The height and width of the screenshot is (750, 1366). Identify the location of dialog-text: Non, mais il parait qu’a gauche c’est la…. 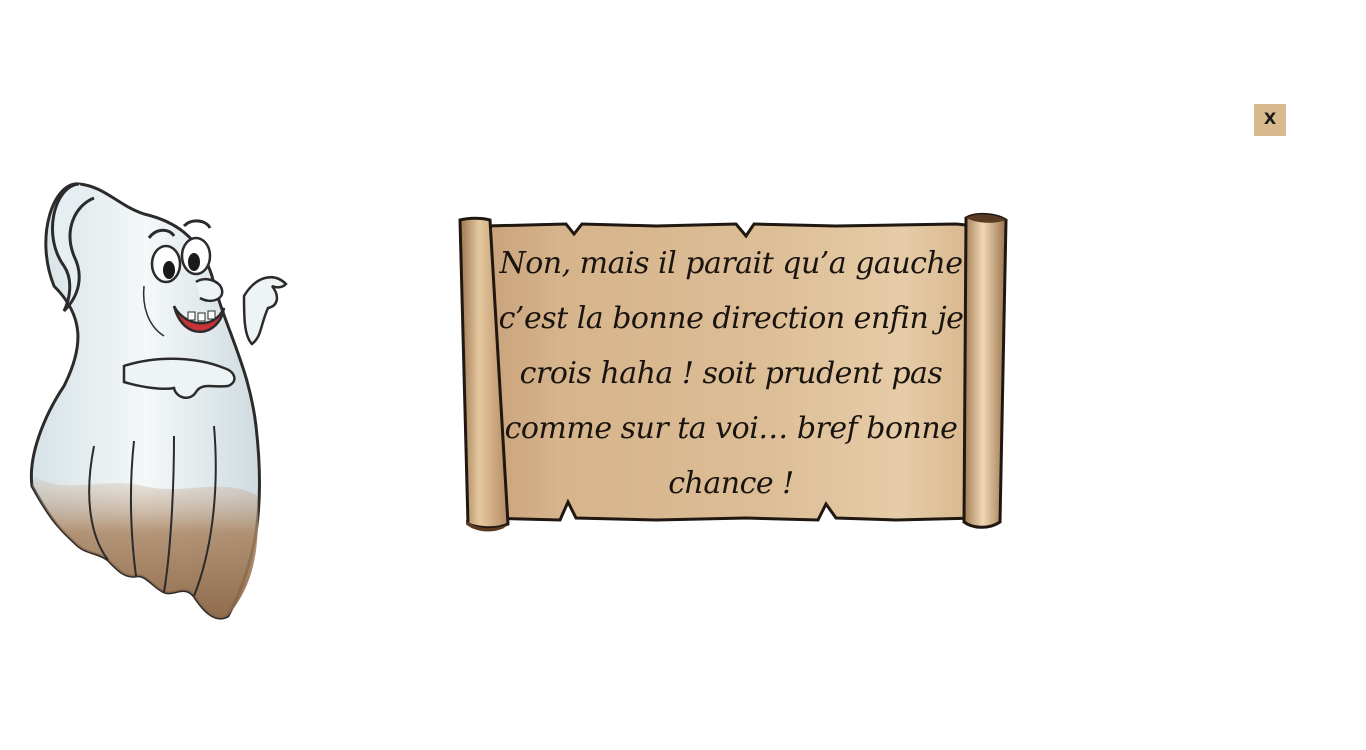
(731, 373).